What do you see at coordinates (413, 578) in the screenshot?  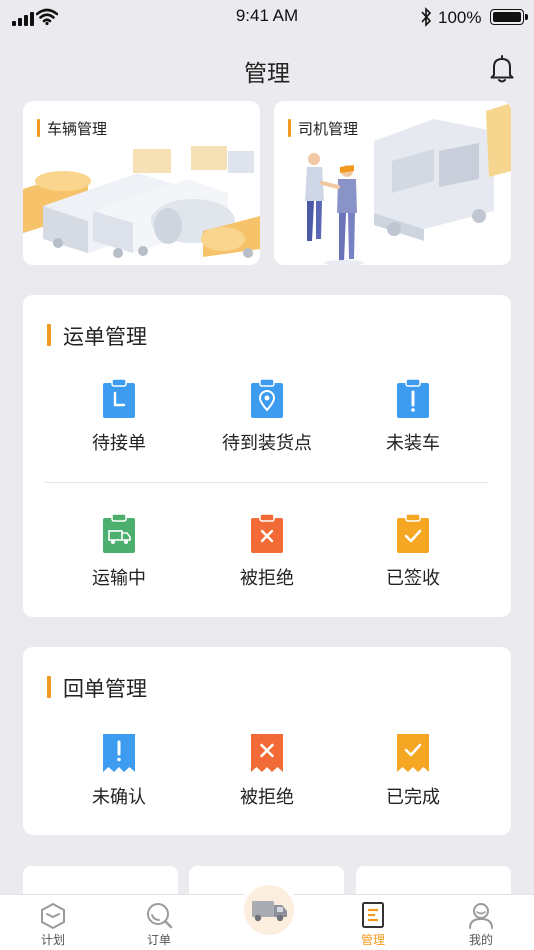 I see `waybill-item-label: 已签收` at bounding box center [413, 578].